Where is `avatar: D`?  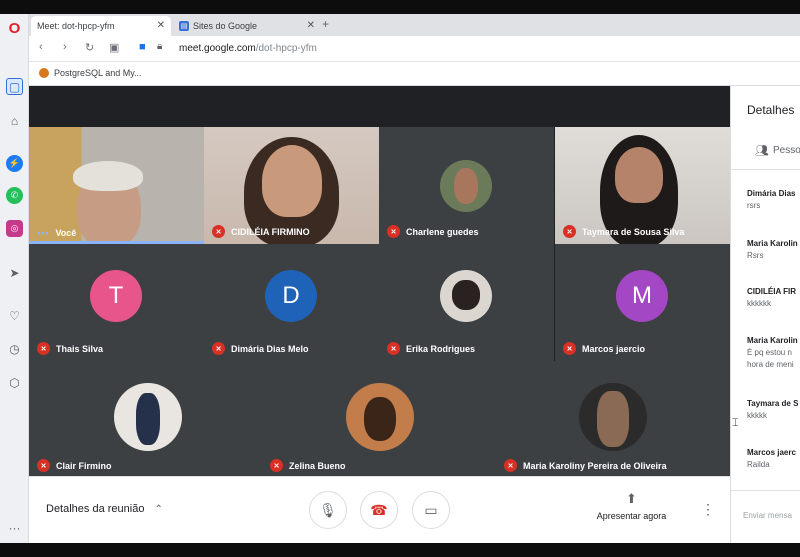
avatar: D is located at coordinates (291, 296).